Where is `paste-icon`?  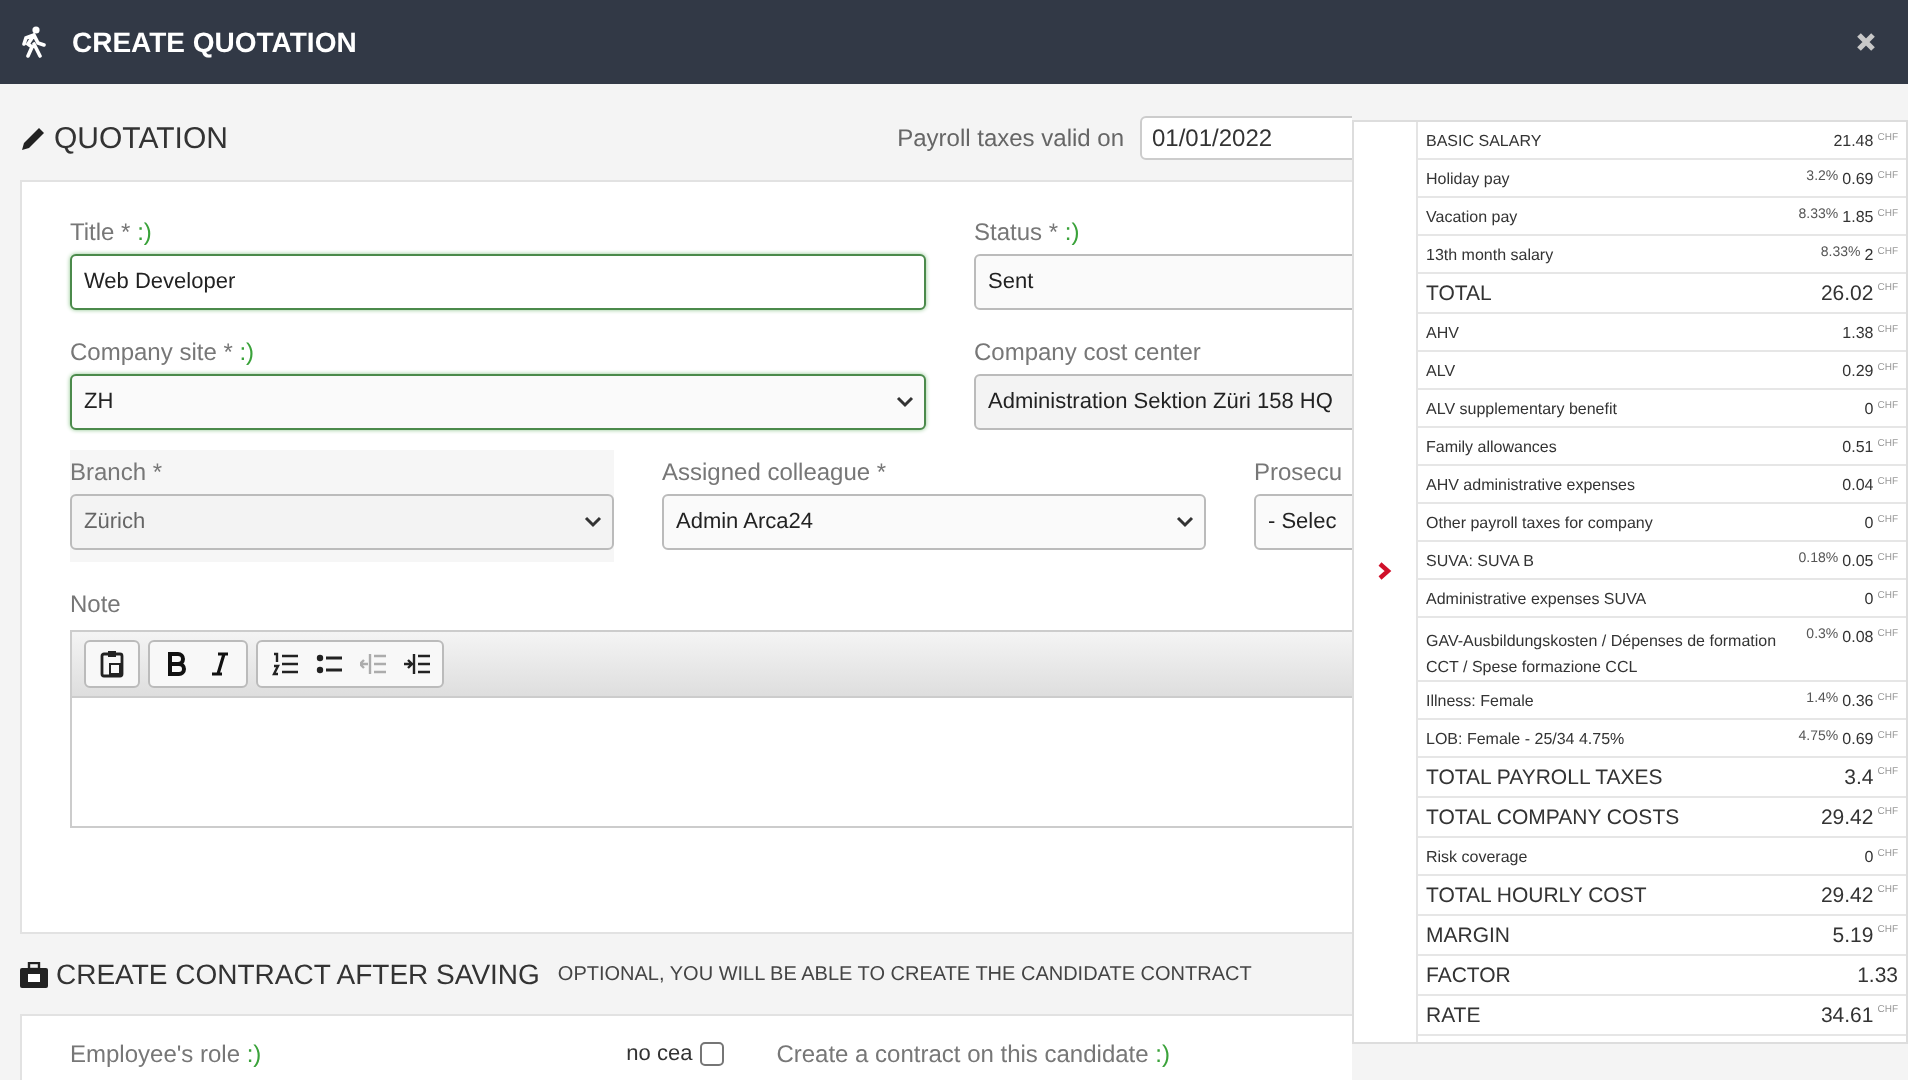
paste-icon is located at coordinates (112, 664).